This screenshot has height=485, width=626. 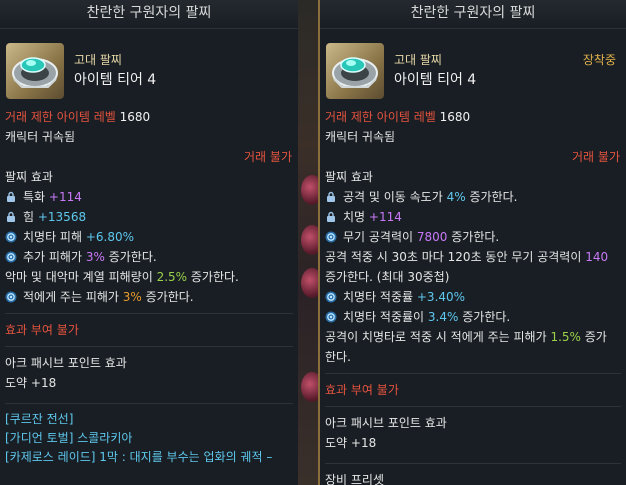 I want to click on effect-value: +13568, so click(x=62, y=217).